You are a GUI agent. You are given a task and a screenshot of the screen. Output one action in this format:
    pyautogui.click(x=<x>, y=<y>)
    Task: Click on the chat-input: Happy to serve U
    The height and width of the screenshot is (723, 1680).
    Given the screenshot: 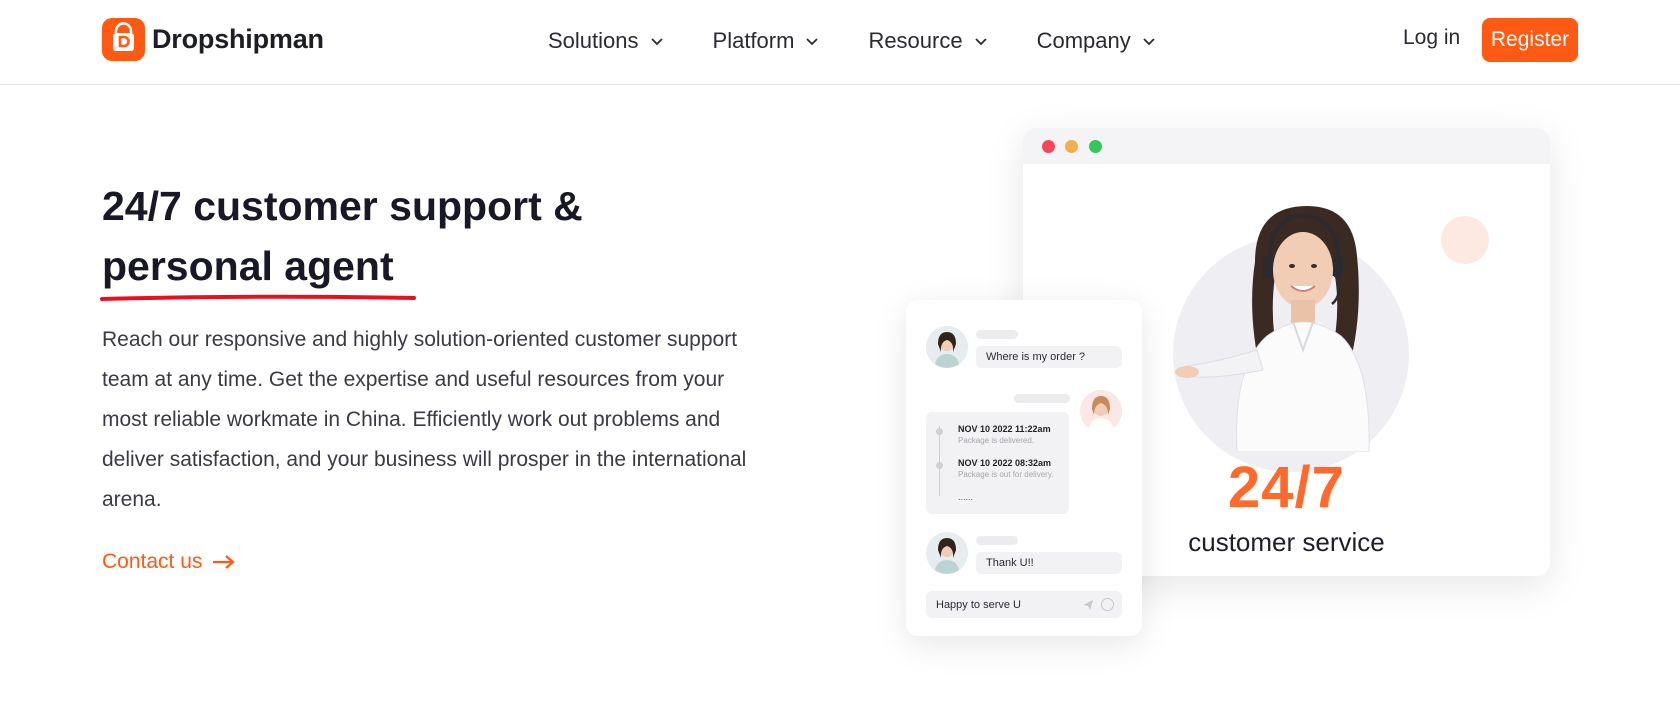 What is the action you would take?
    pyautogui.click(x=1024, y=604)
    